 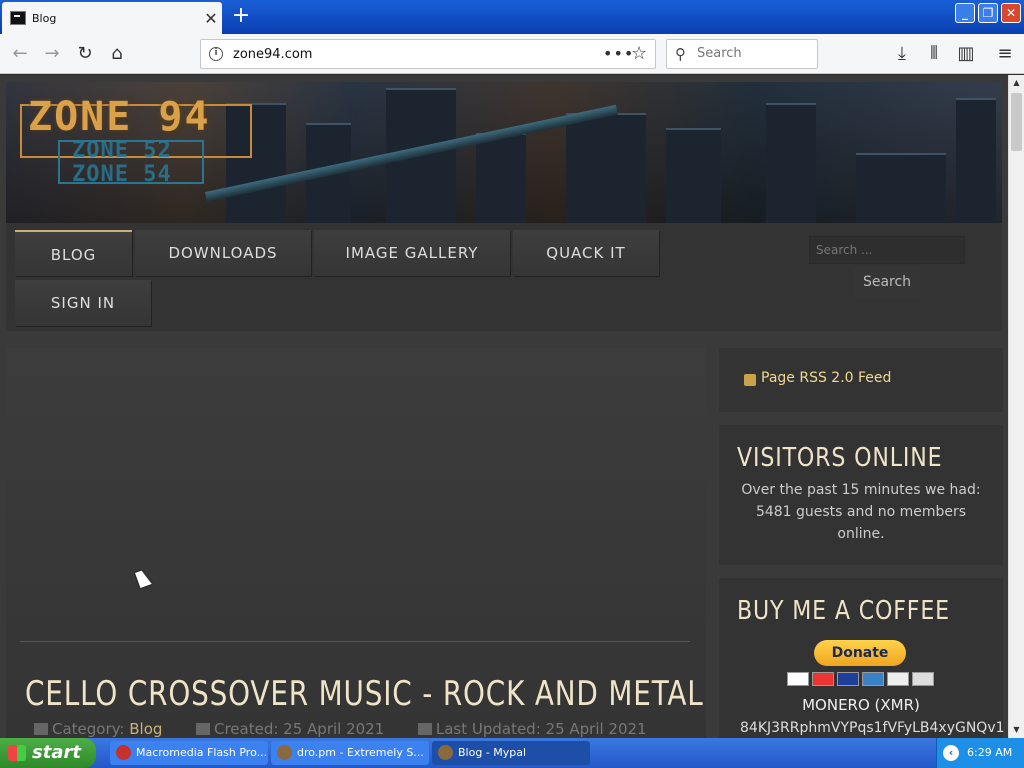 I want to click on start-label: start, so click(x=56, y=752).